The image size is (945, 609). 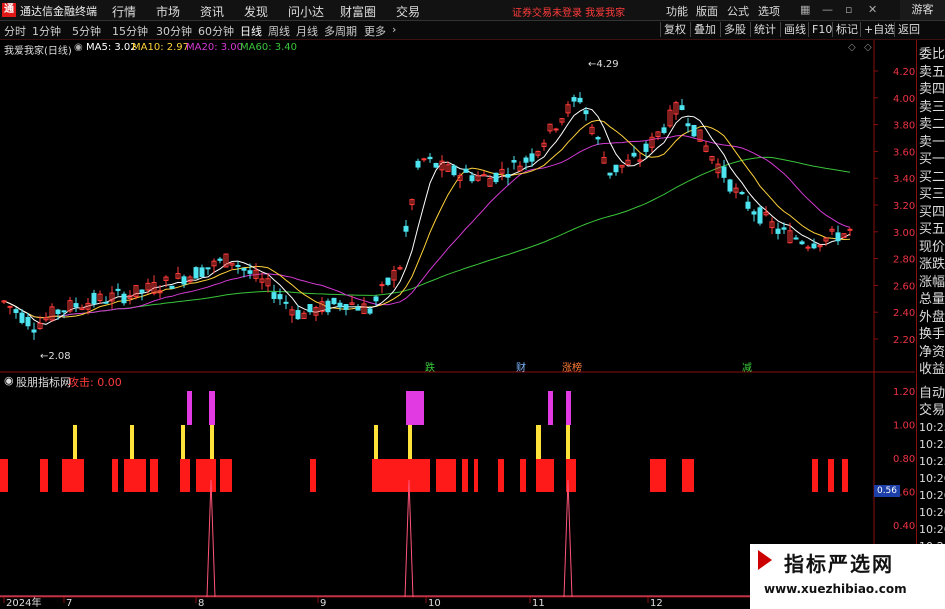 What do you see at coordinates (932, 89) in the screenshot?
I see `side-panel-item: 卖四` at bounding box center [932, 89].